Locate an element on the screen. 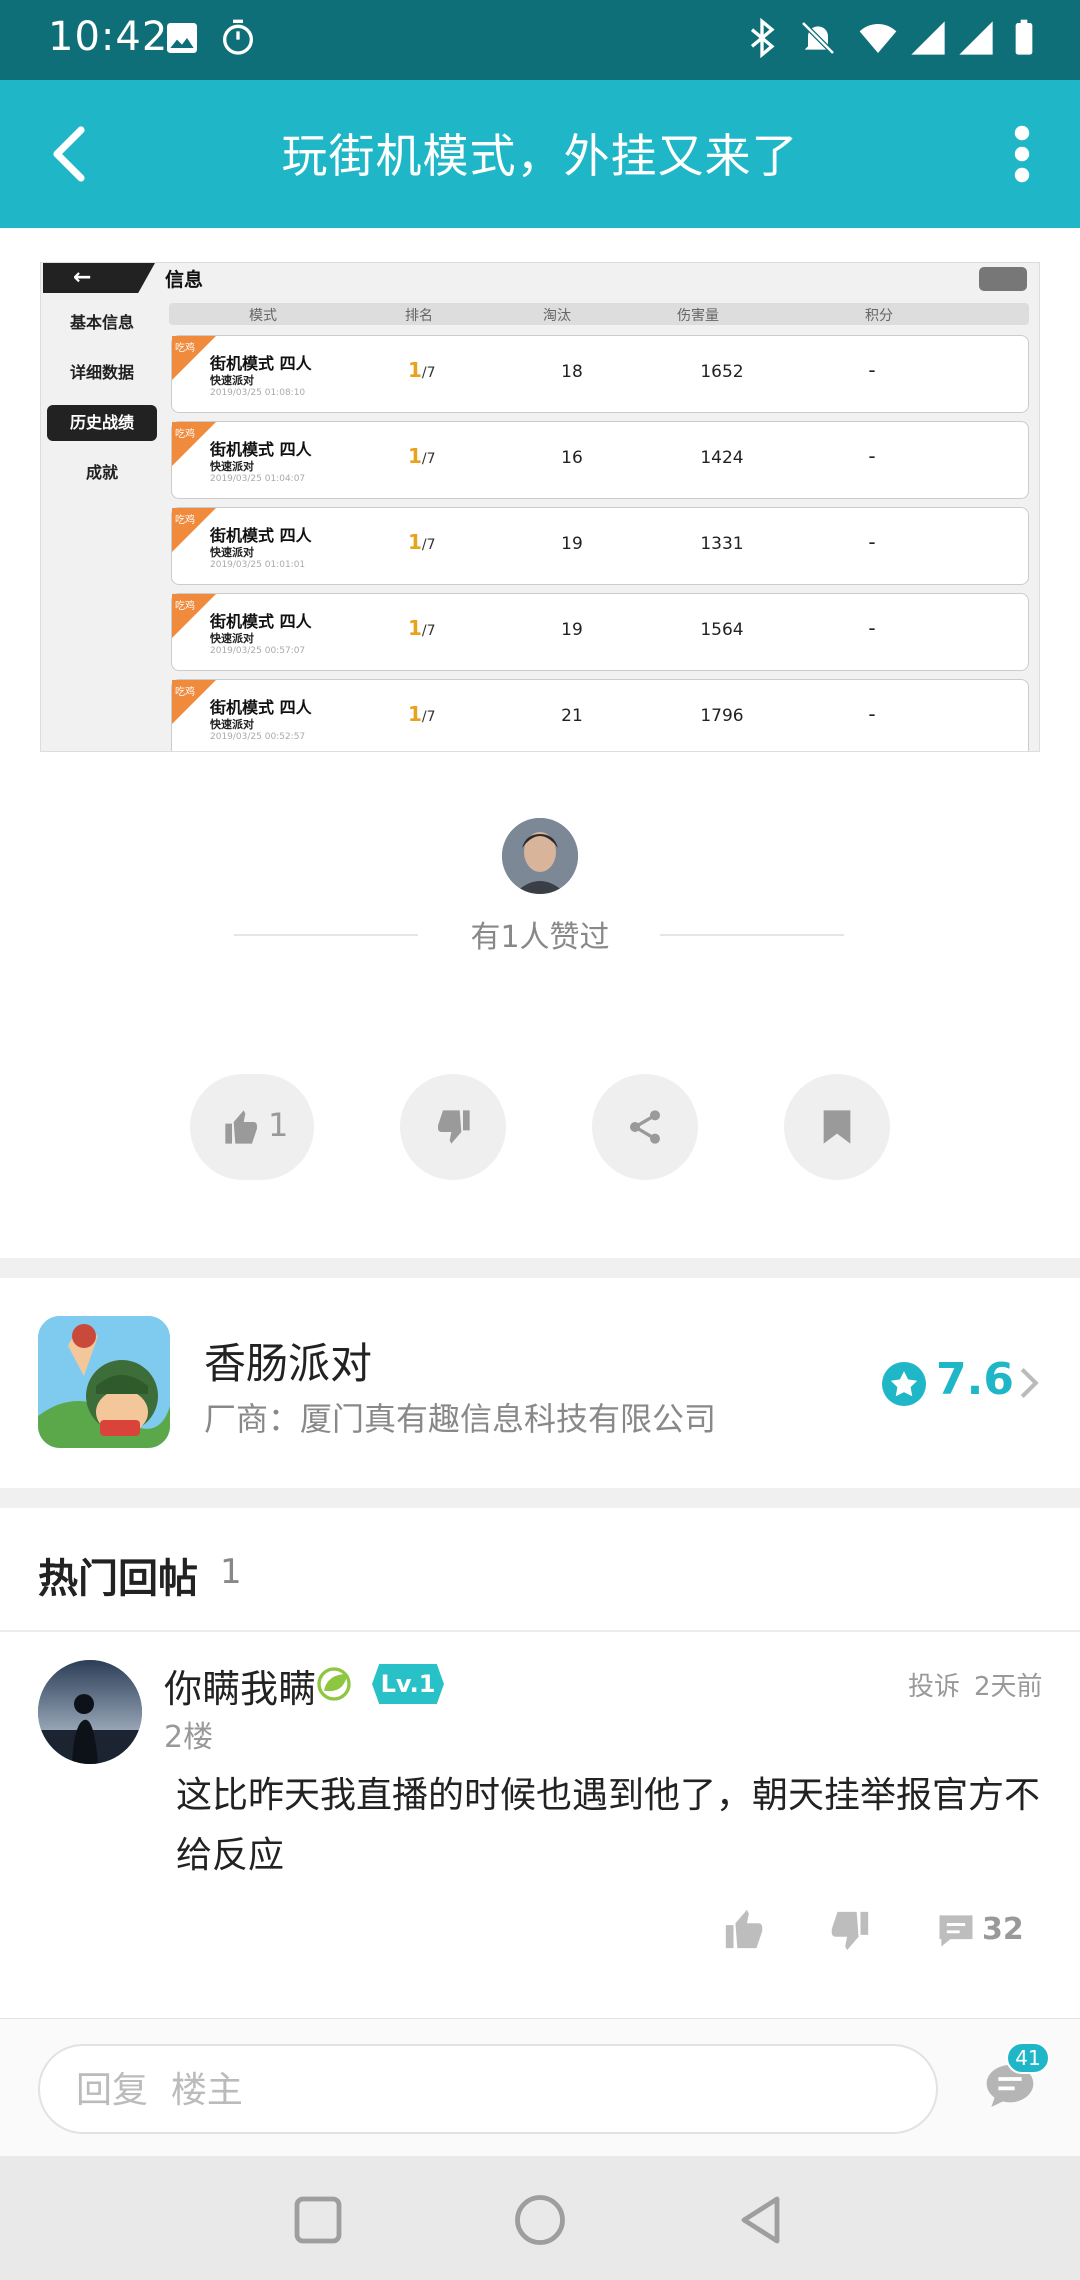 The image size is (1080, 2280). game-menu-detail: 详细数据 is located at coordinates (101, 372).